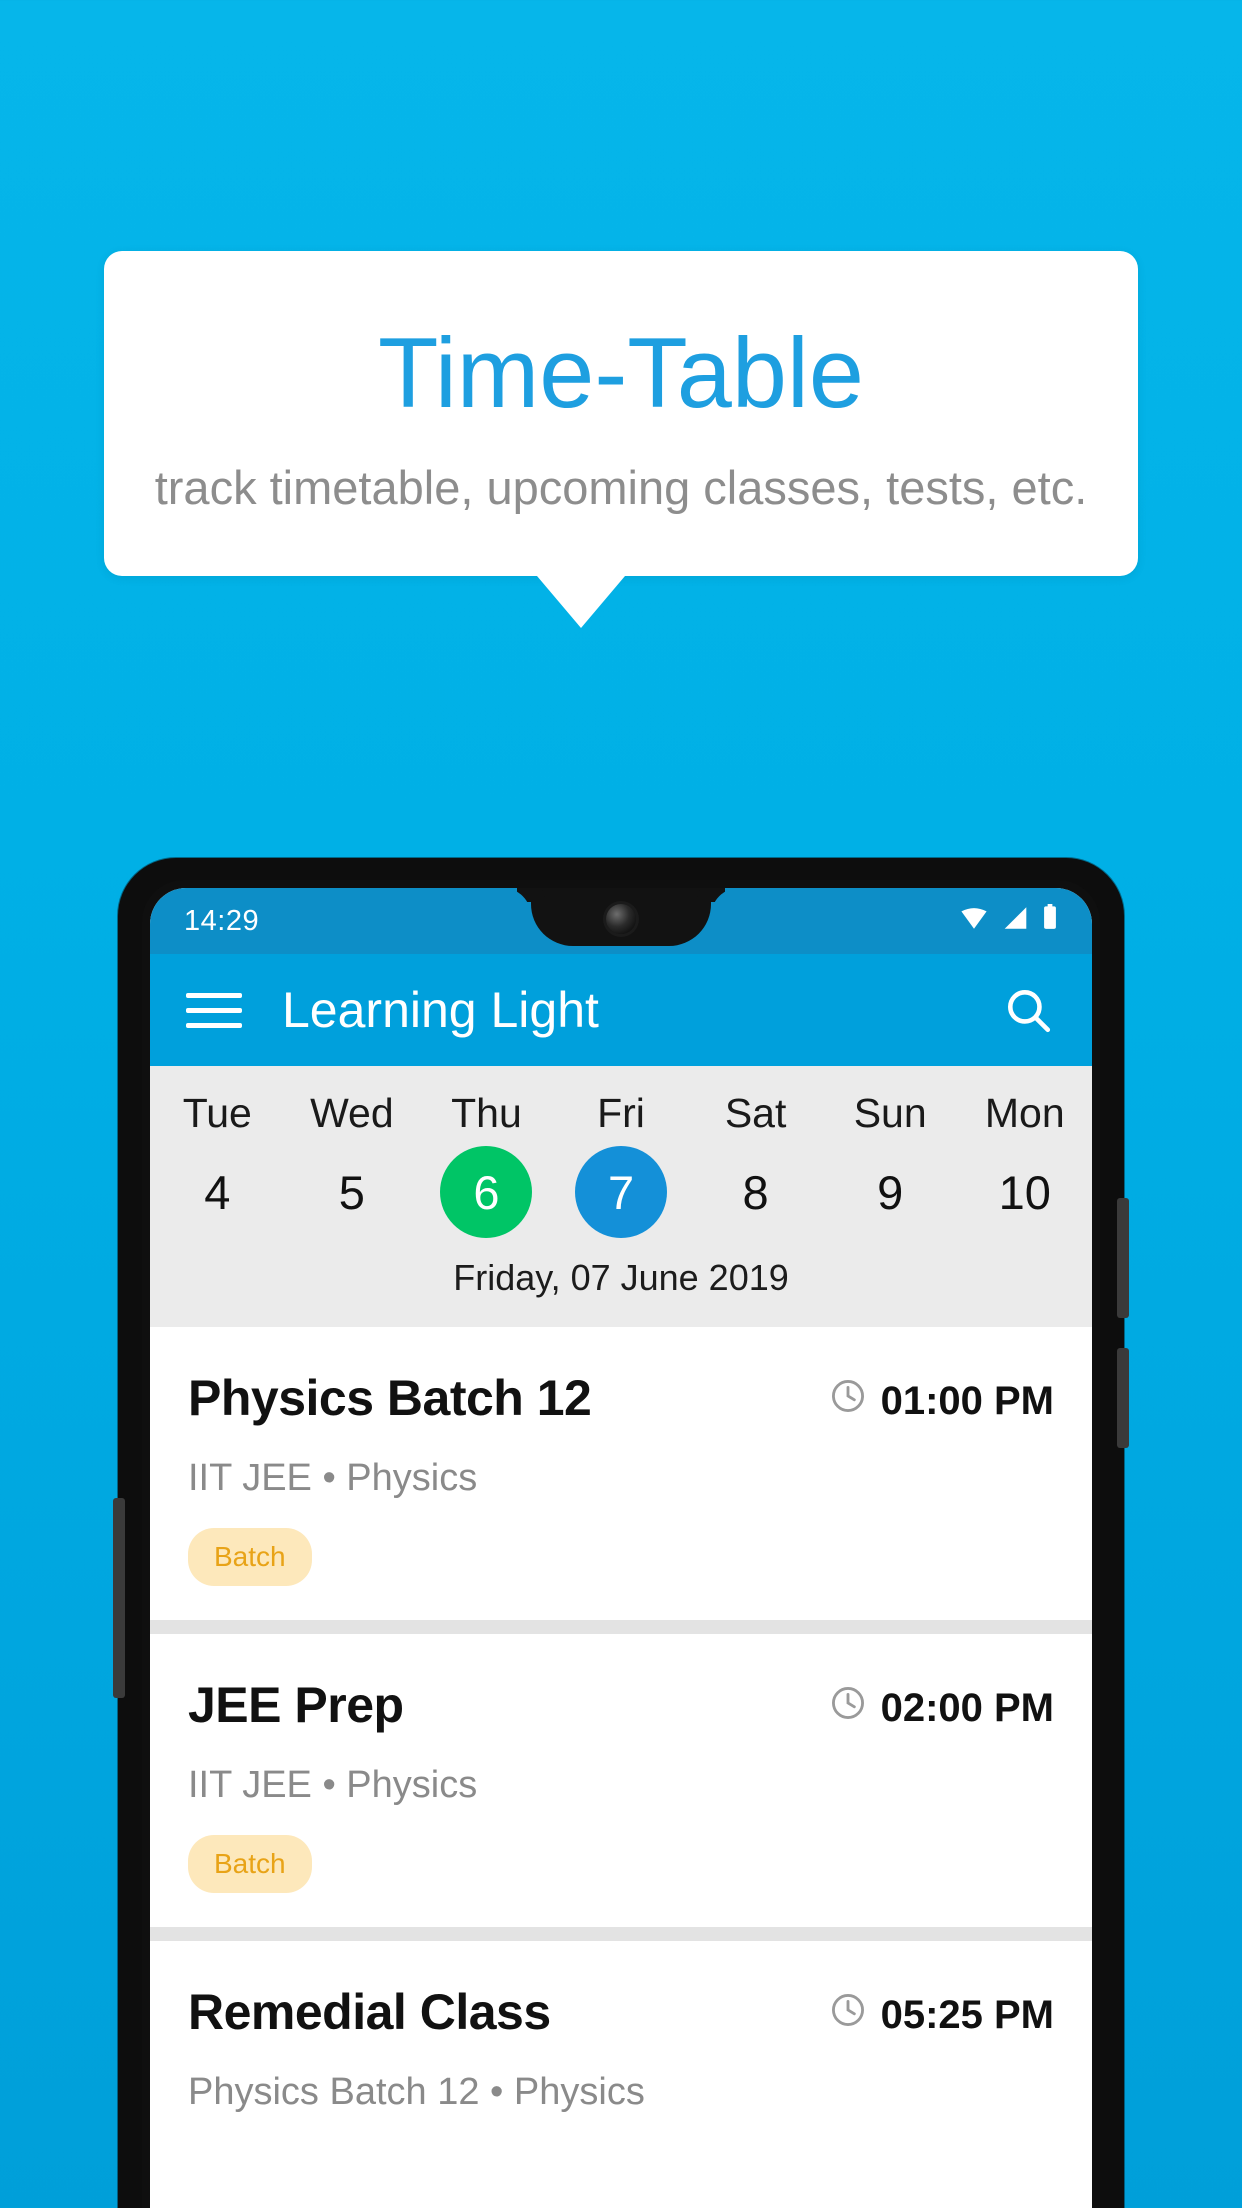  Describe the element at coordinates (621, 1277) in the screenshot. I see `selected-full-date: Friday, 07 June 2019` at that location.